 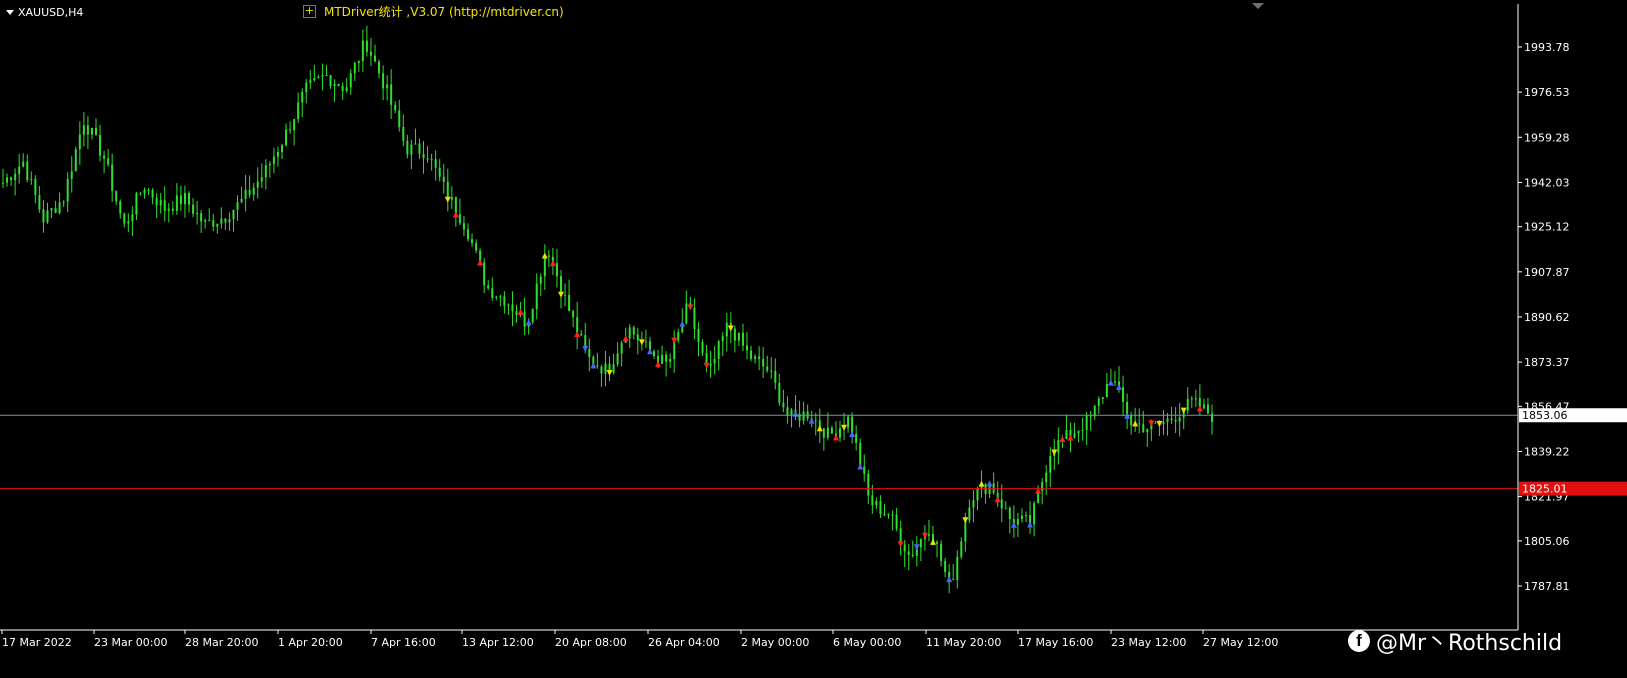 What do you see at coordinates (44, 12) in the screenshot?
I see `symbol-title: XAUUSD,H4` at bounding box center [44, 12].